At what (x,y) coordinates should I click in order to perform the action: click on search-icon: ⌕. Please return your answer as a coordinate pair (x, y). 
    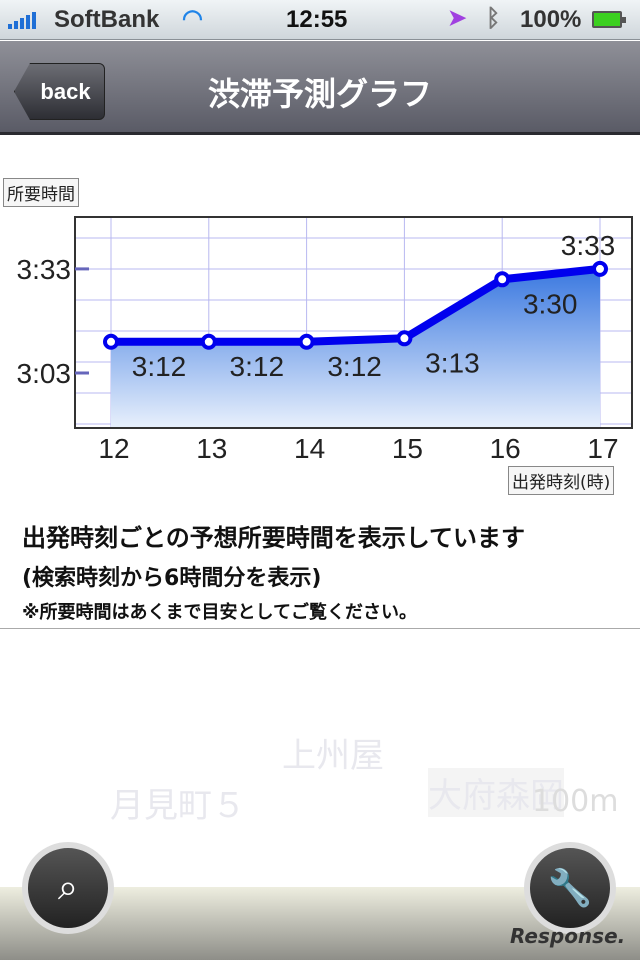
    Looking at the image, I should click on (68, 887).